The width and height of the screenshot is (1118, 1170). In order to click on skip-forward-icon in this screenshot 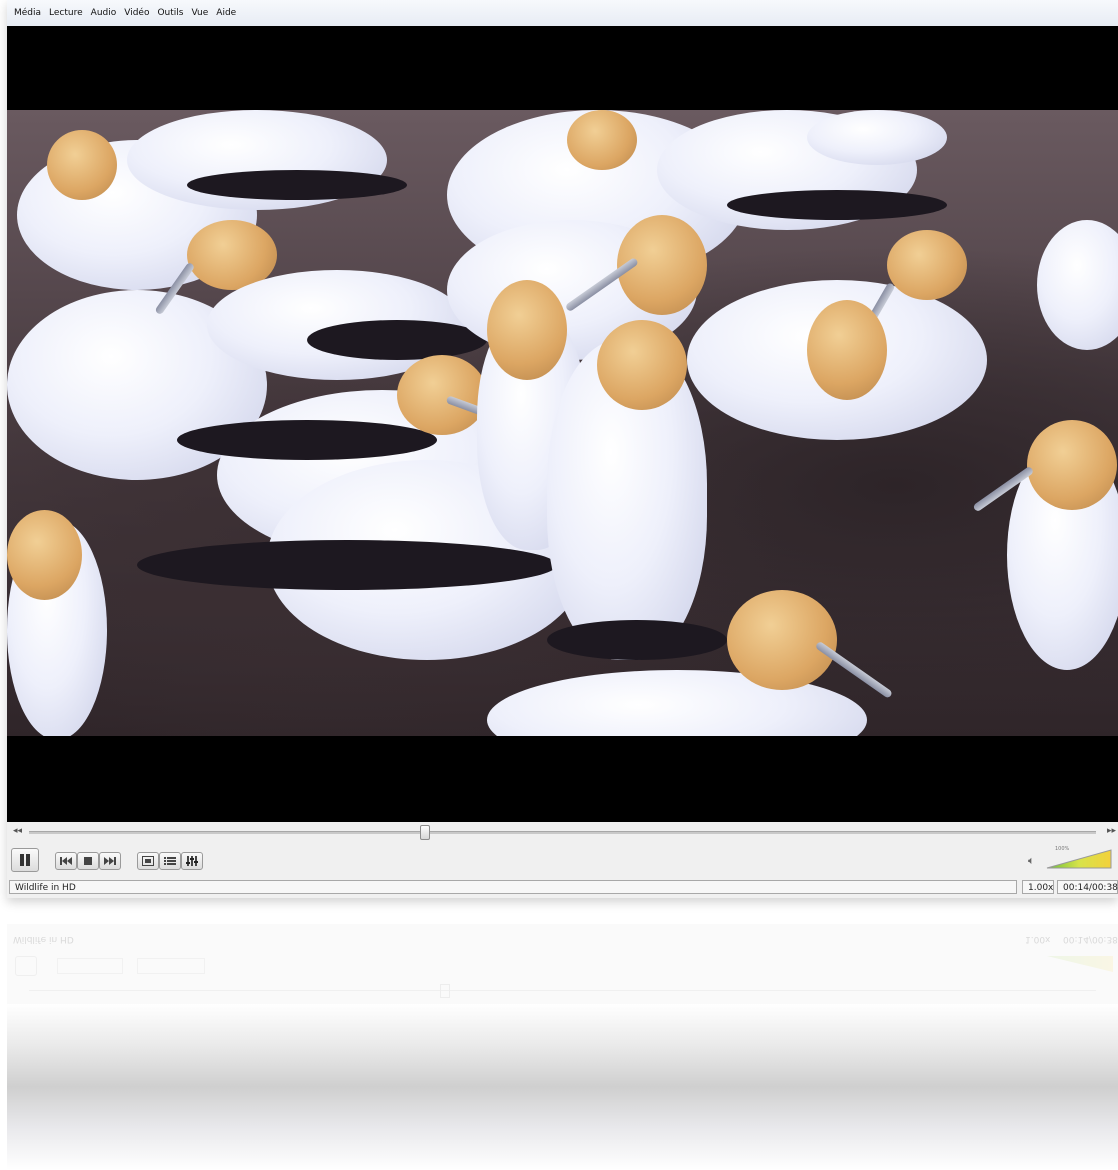, I will do `click(110, 861)`.